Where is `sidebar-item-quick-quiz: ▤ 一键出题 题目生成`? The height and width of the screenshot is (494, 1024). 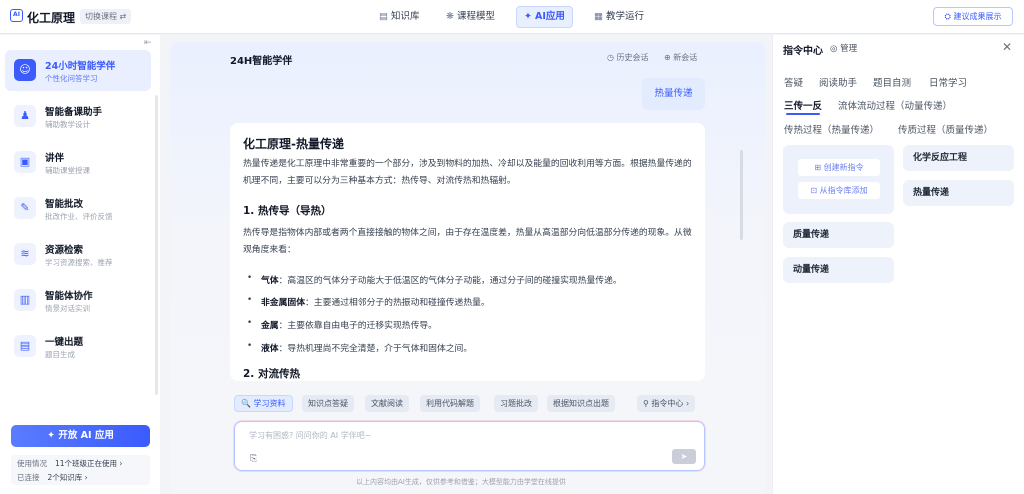 sidebar-item-quick-quiz: ▤ 一键出题 题目生成 is located at coordinates (78, 346).